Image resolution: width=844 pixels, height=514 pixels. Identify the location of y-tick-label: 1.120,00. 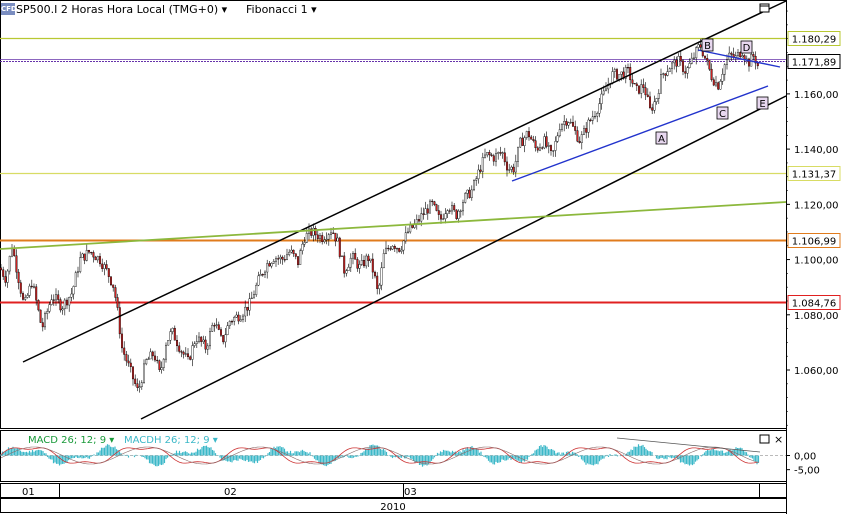
(816, 205).